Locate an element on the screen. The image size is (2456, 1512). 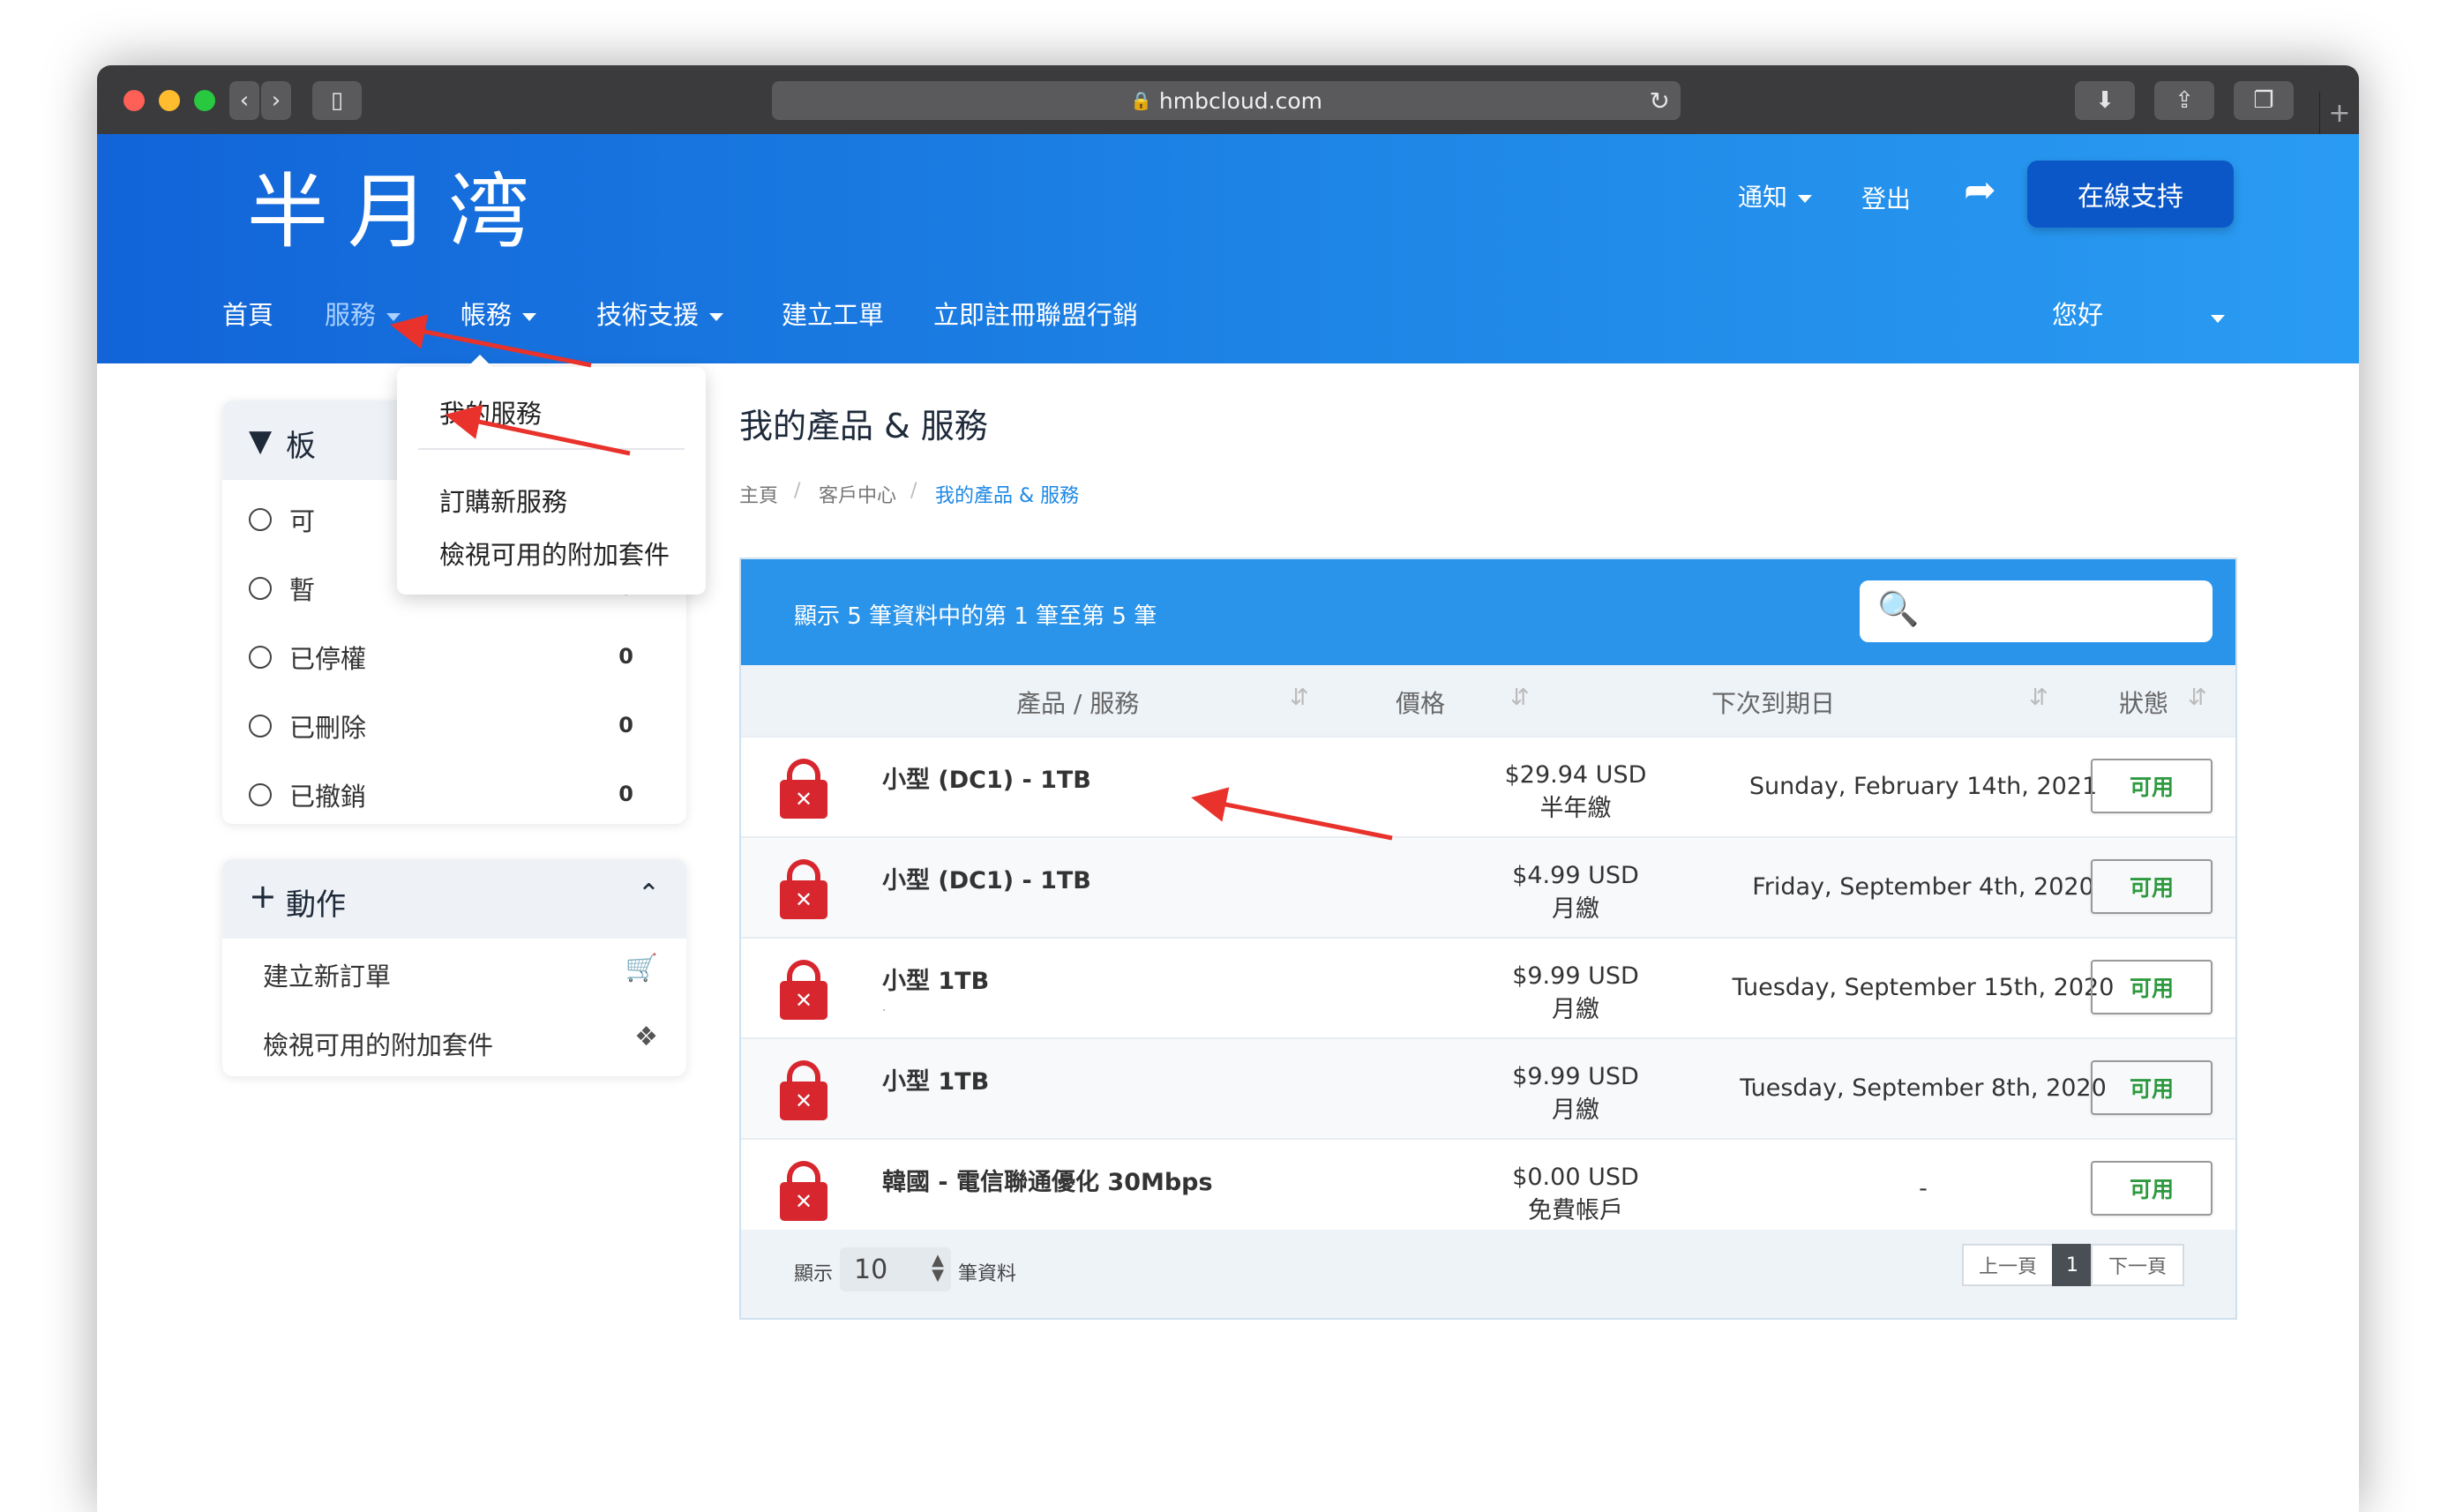
download-icon: ⬇ is located at coordinates (2105, 100).